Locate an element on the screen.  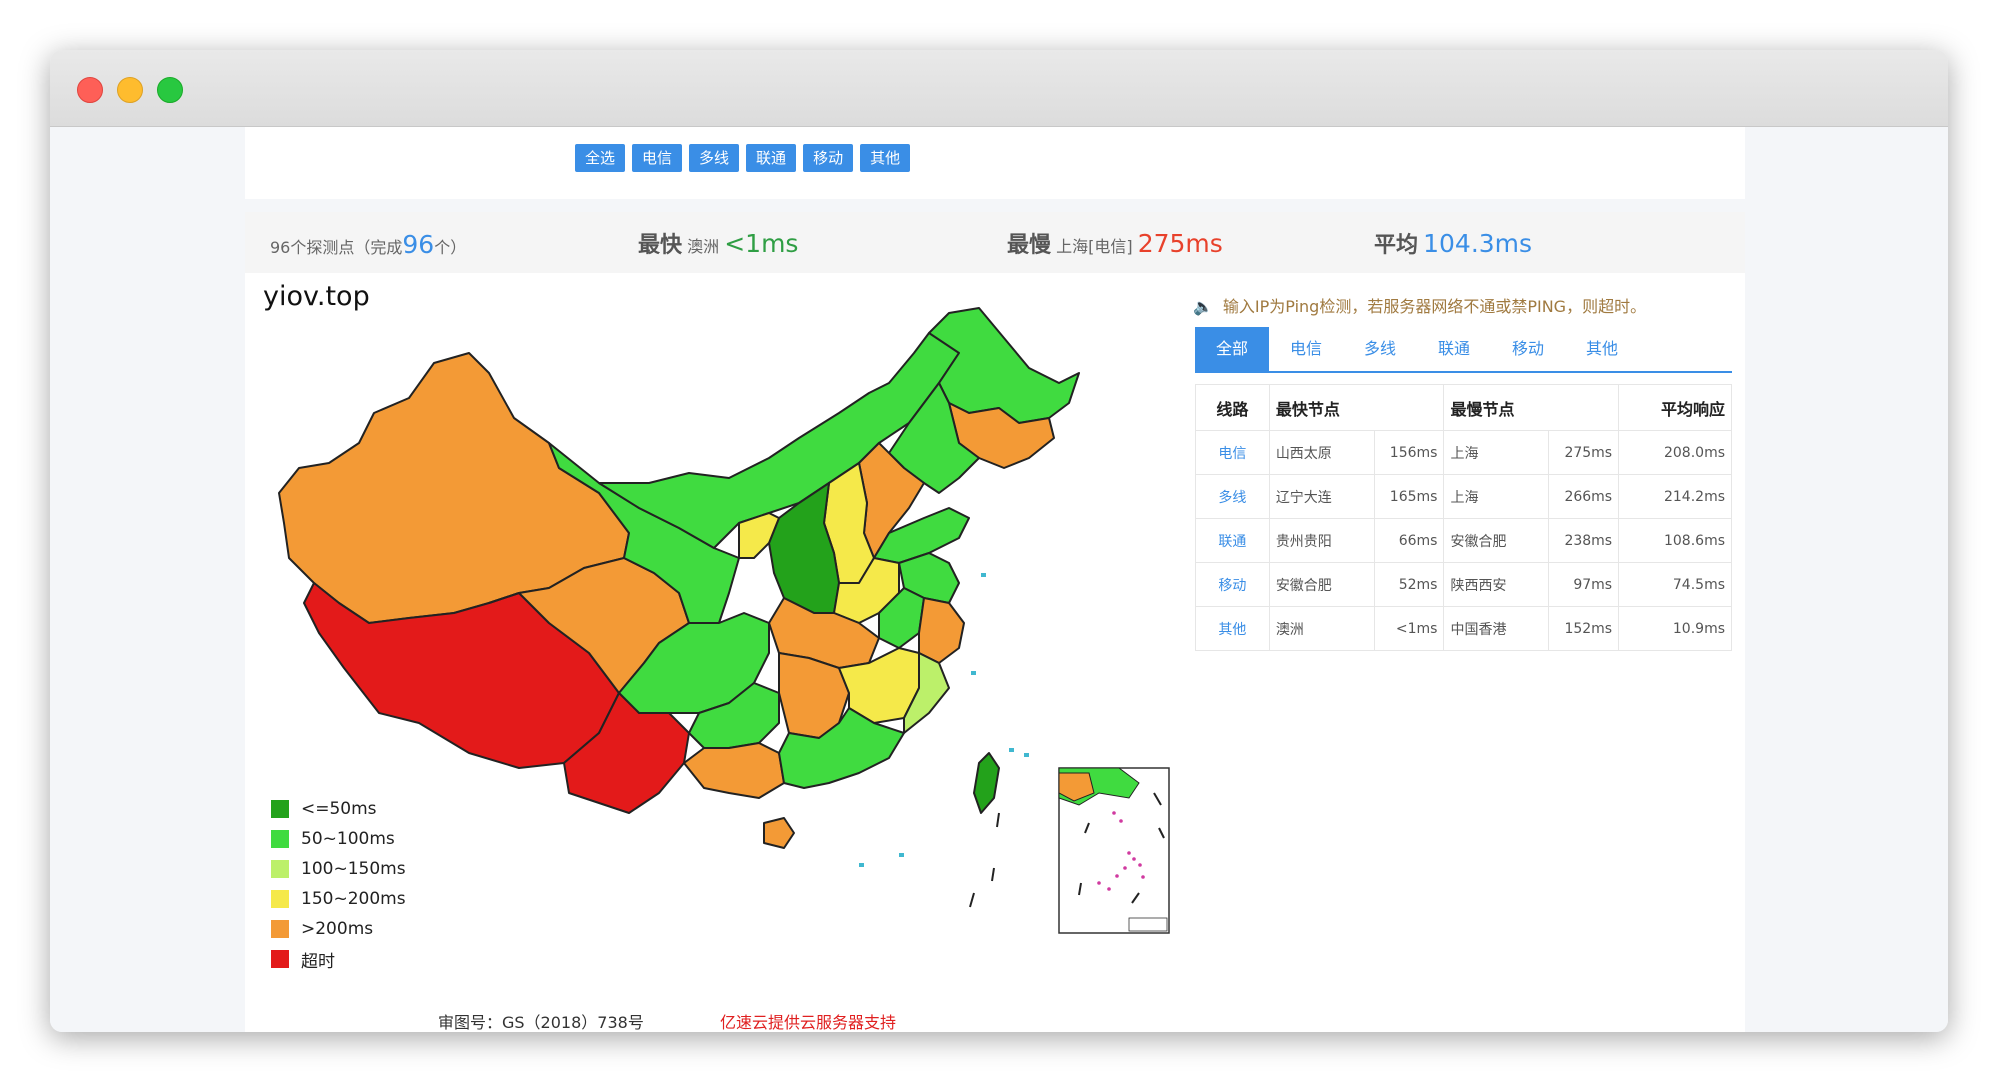
close-button is located at coordinates (90, 90).